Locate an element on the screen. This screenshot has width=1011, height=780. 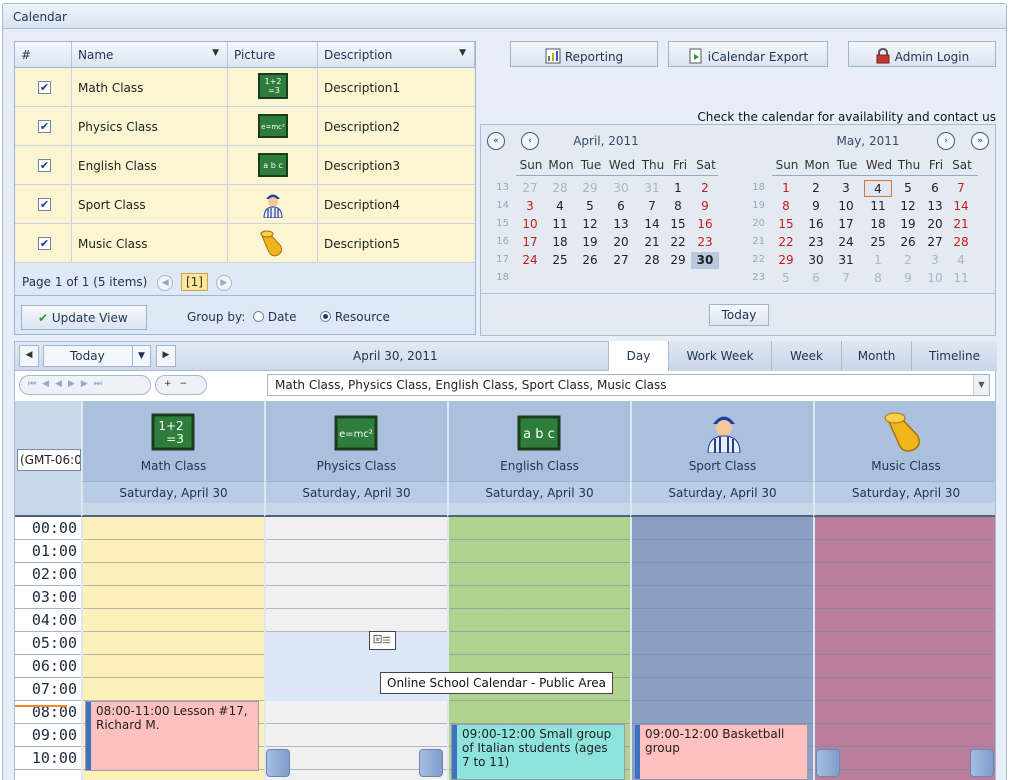
next-page-icon: ▶ is located at coordinates (223, 282).